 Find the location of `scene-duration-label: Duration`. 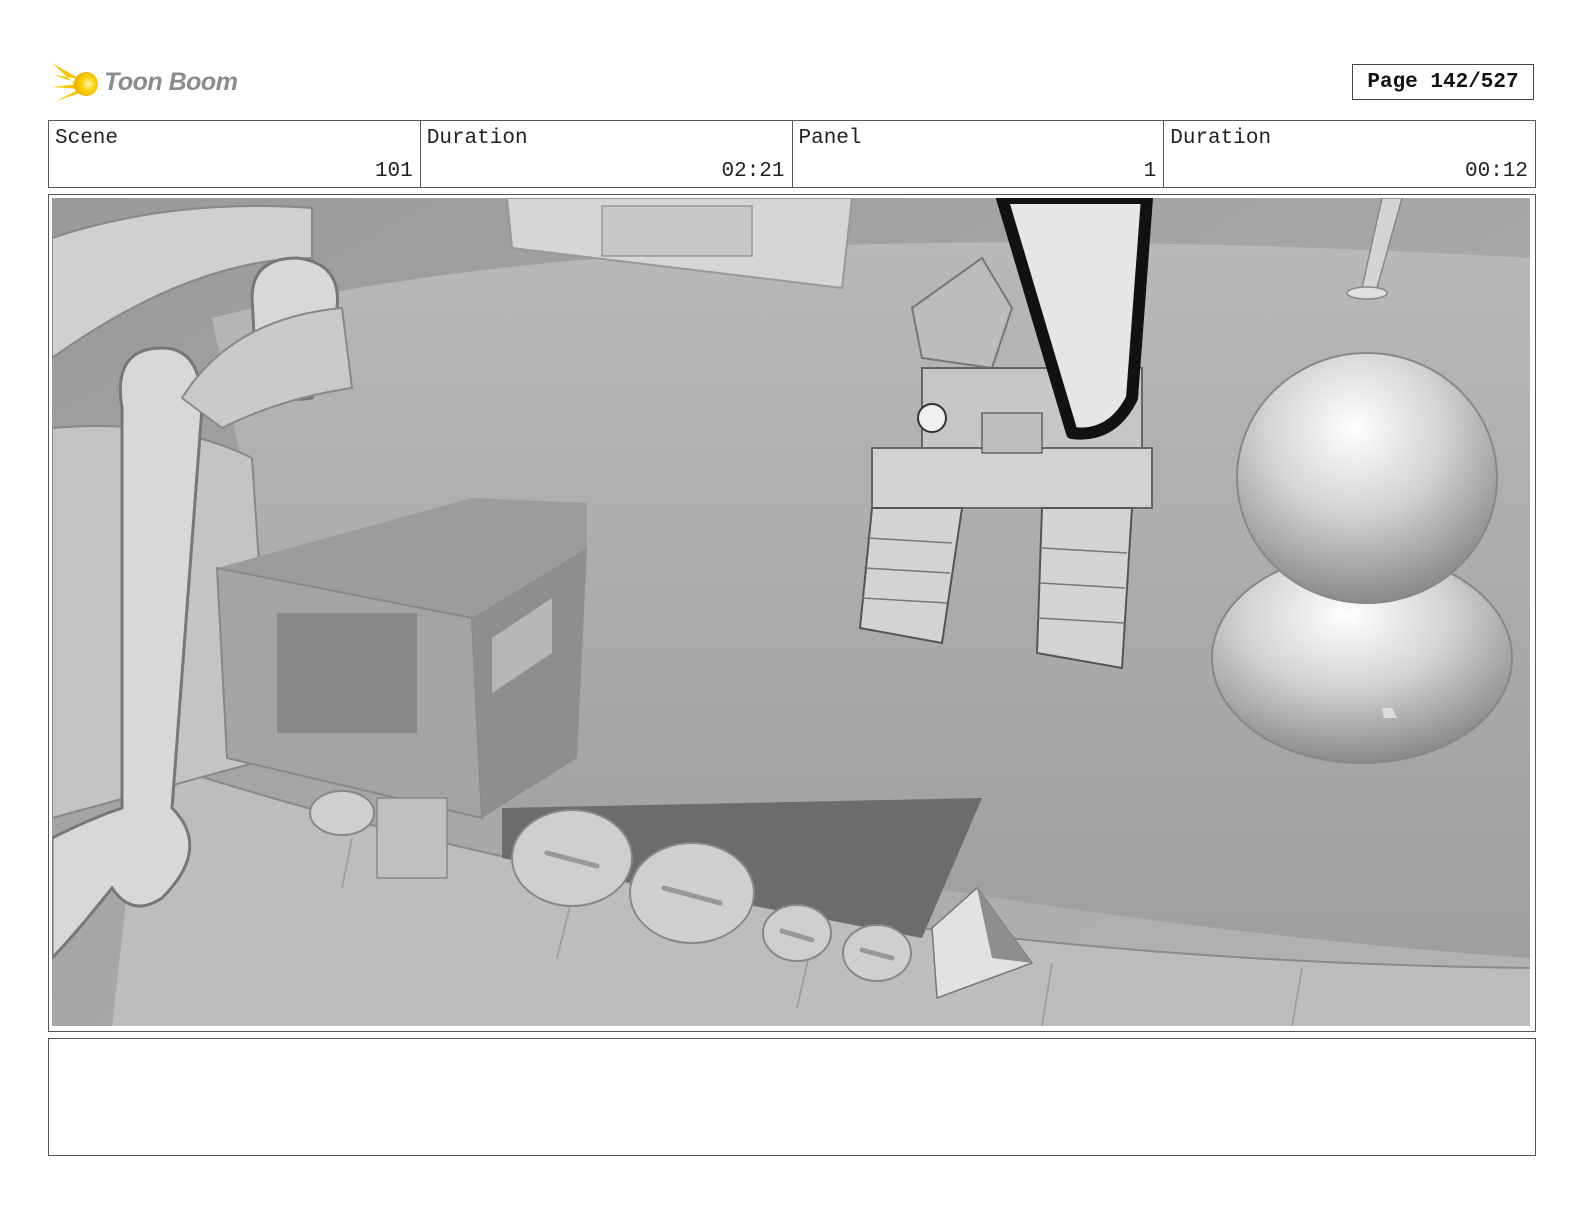

scene-duration-label: Duration is located at coordinates (477, 138).